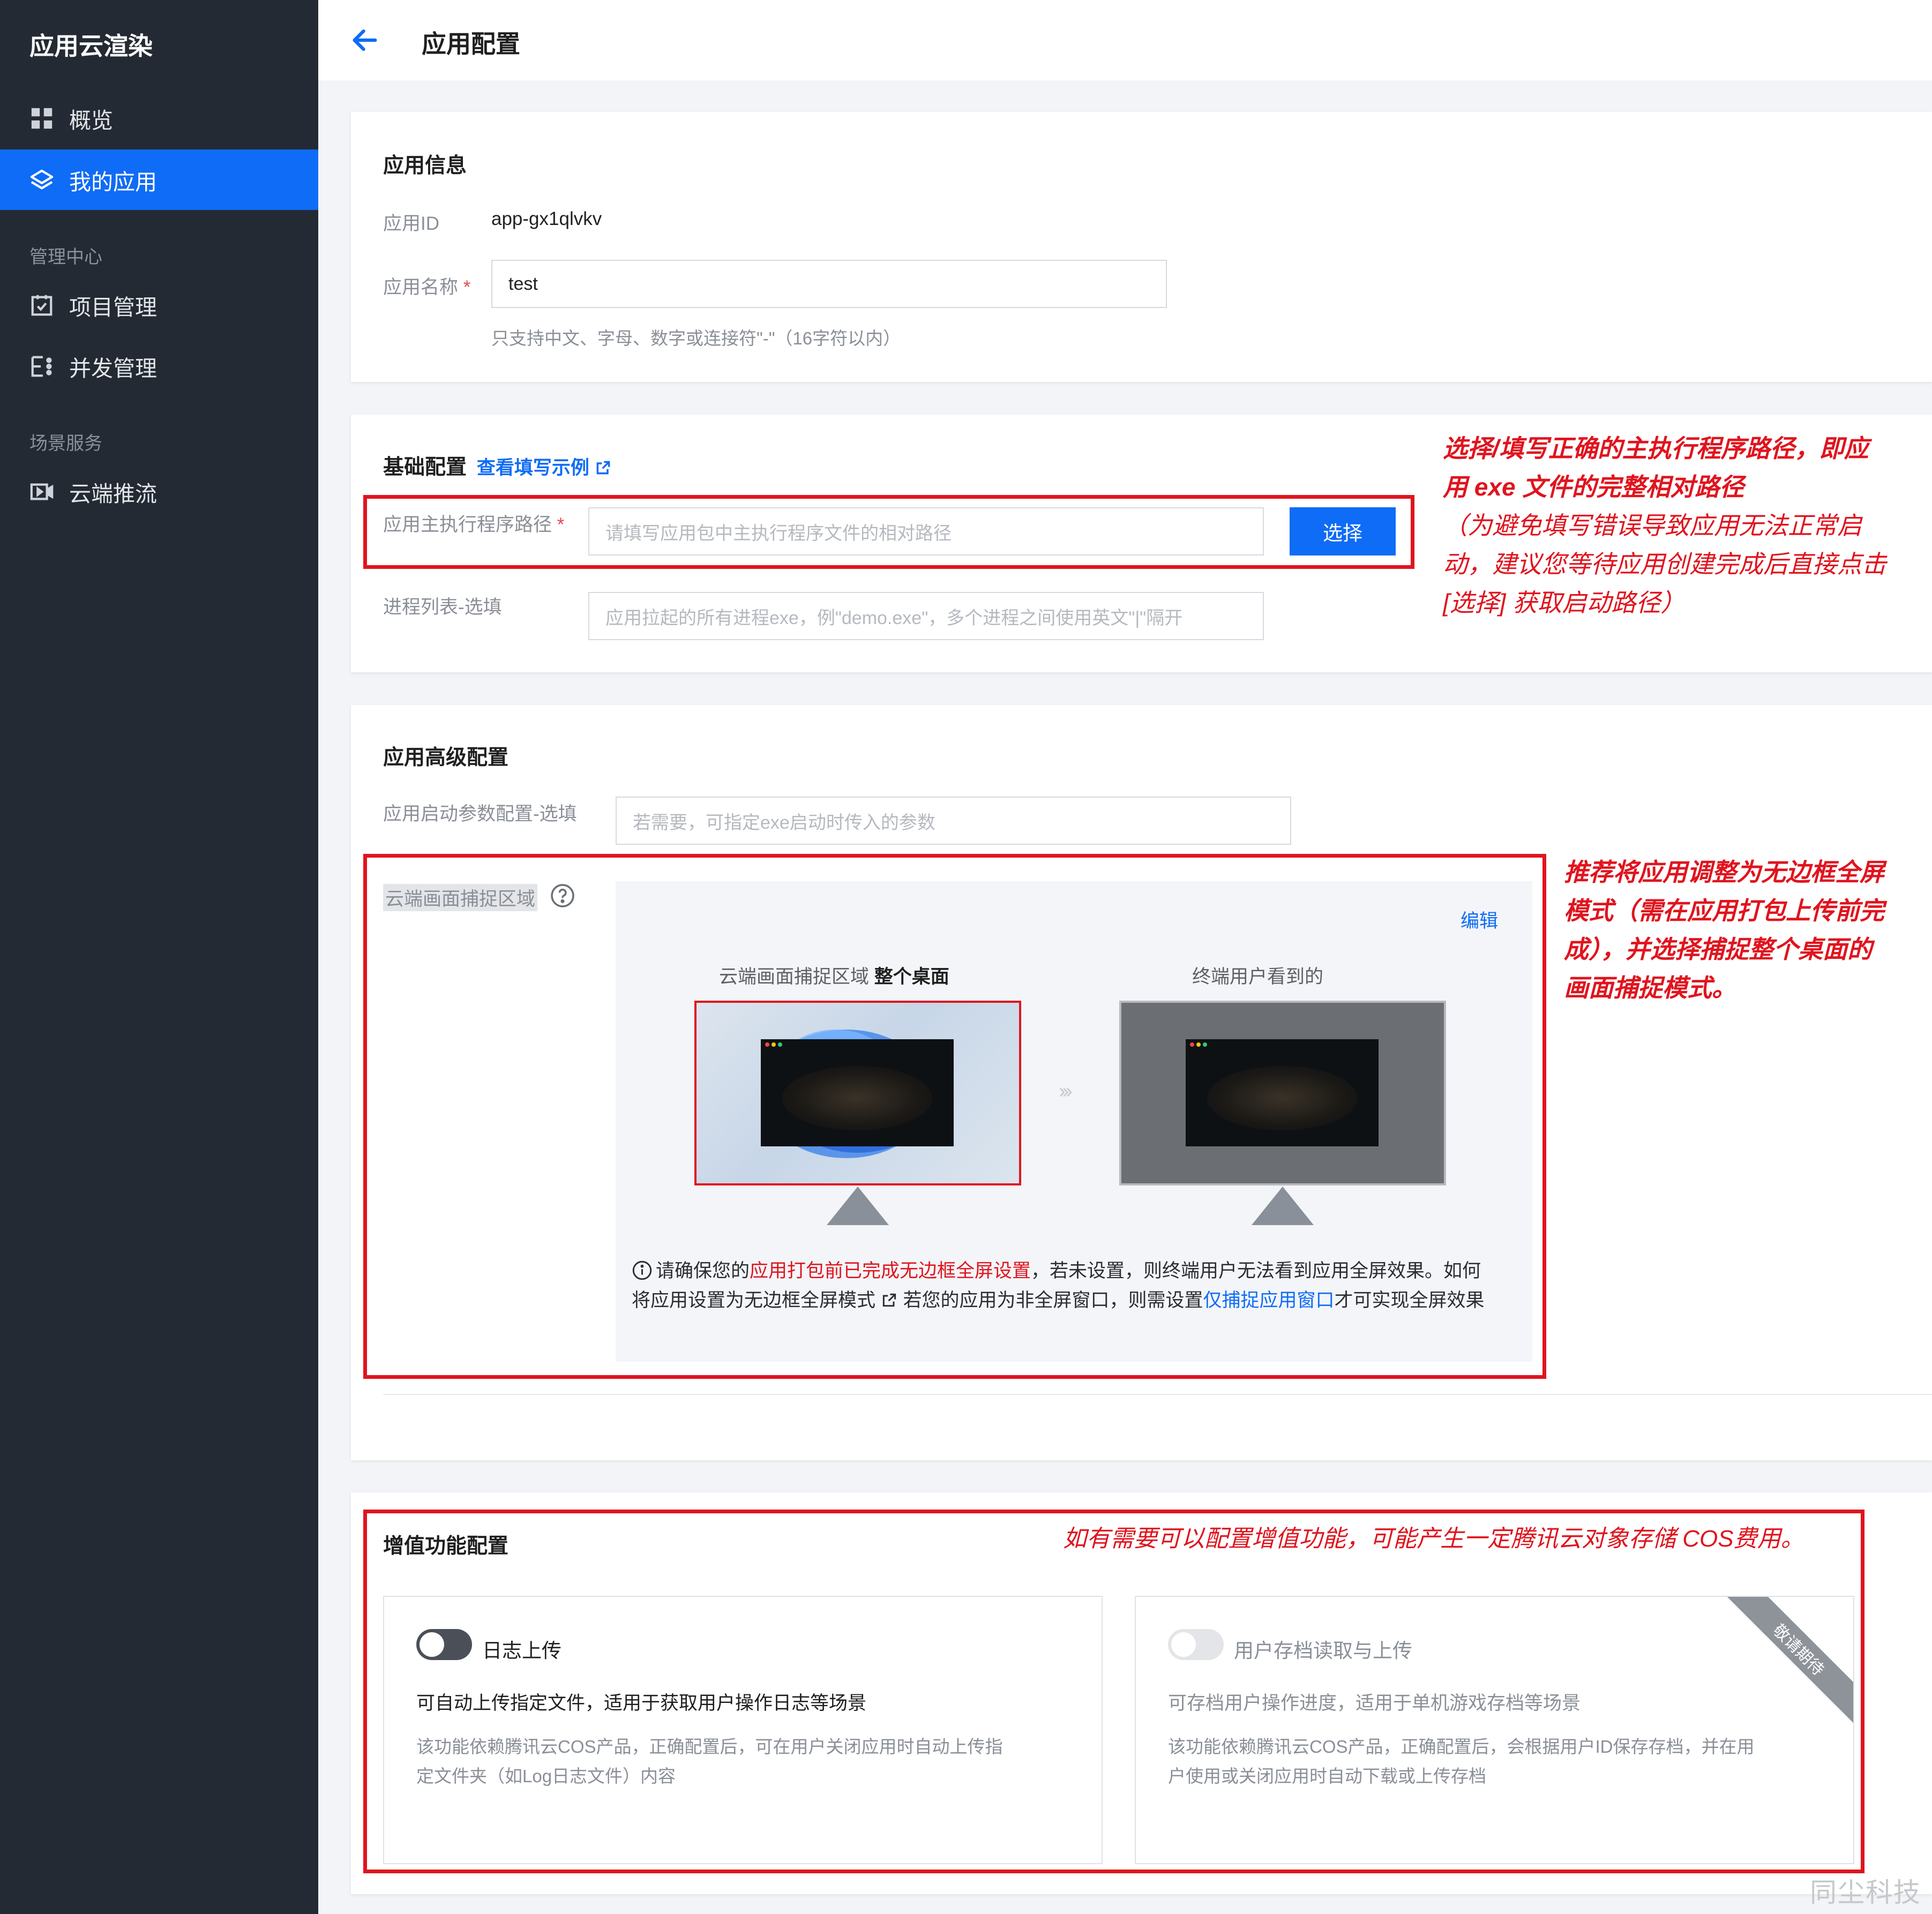  I want to click on sidebar-item-label: 我的应用, so click(113, 181).